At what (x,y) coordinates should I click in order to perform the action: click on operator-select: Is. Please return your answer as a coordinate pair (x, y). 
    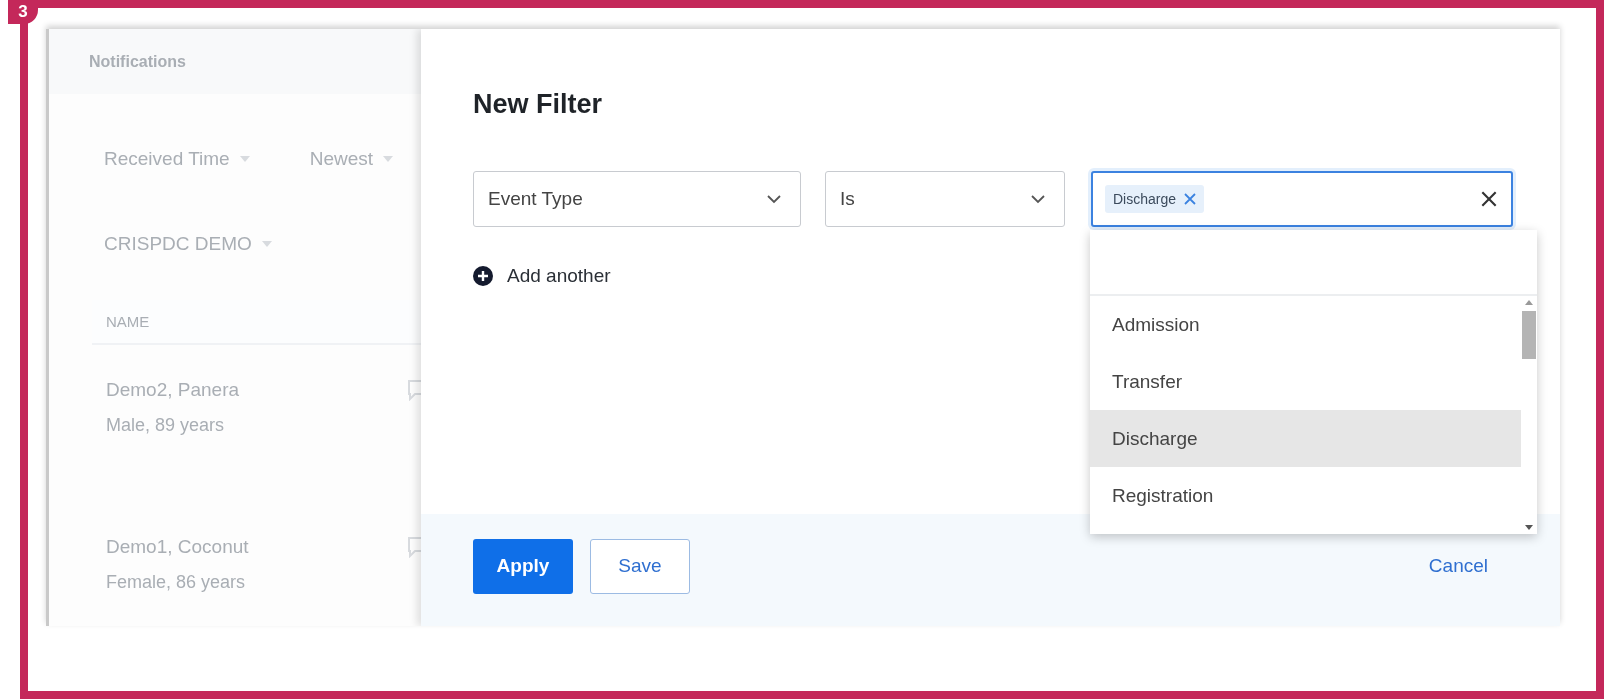
    Looking at the image, I should click on (945, 199).